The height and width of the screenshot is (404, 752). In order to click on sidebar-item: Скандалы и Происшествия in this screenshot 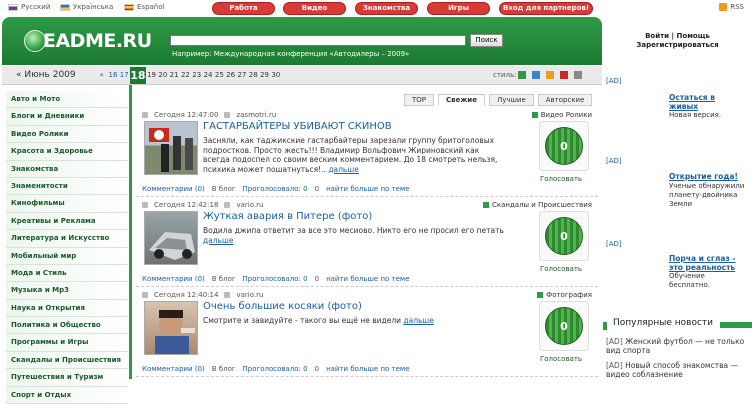, I will do `click(67, 360)`.